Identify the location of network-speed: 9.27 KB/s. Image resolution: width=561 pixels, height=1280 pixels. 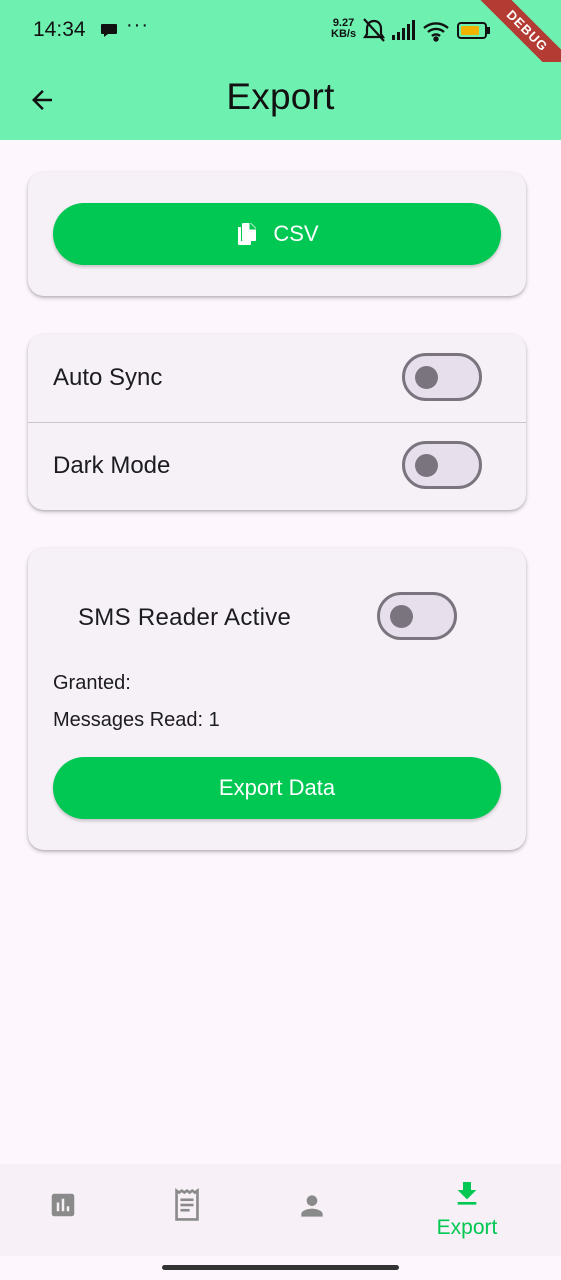
(343, 29).